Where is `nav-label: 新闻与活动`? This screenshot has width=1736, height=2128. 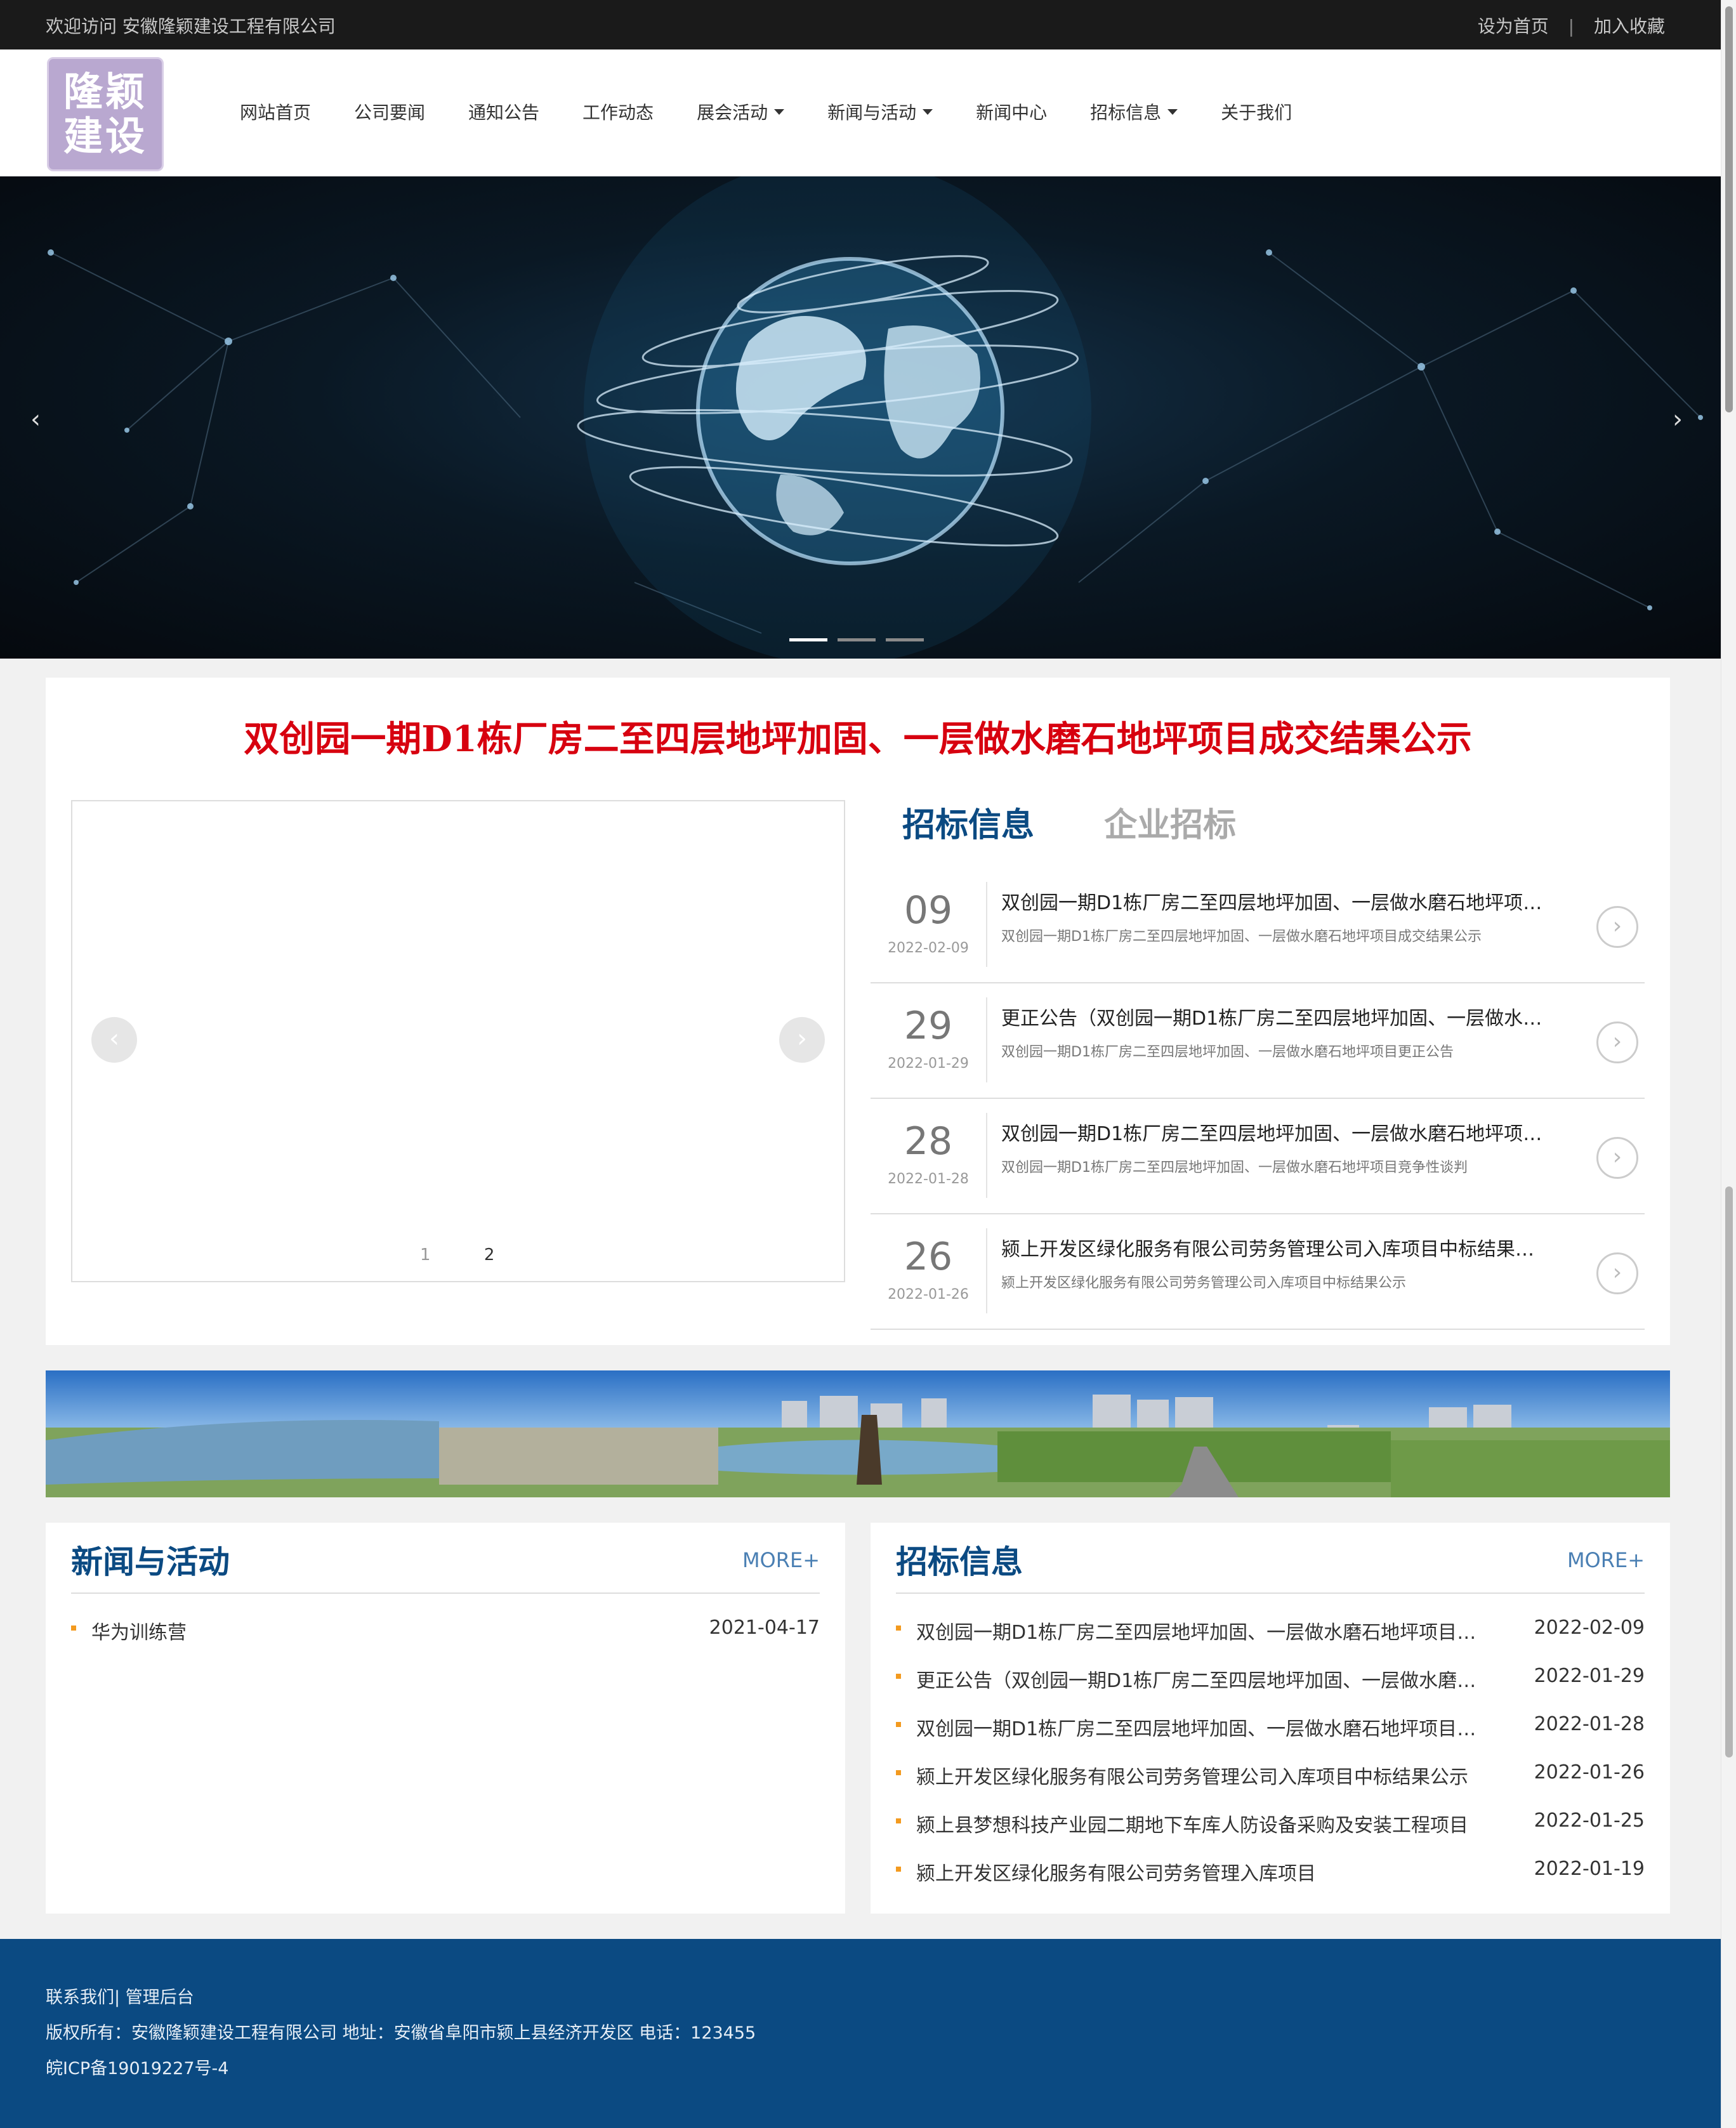 nav-label: 新闻与活动 is located at coordinates (872, 112).